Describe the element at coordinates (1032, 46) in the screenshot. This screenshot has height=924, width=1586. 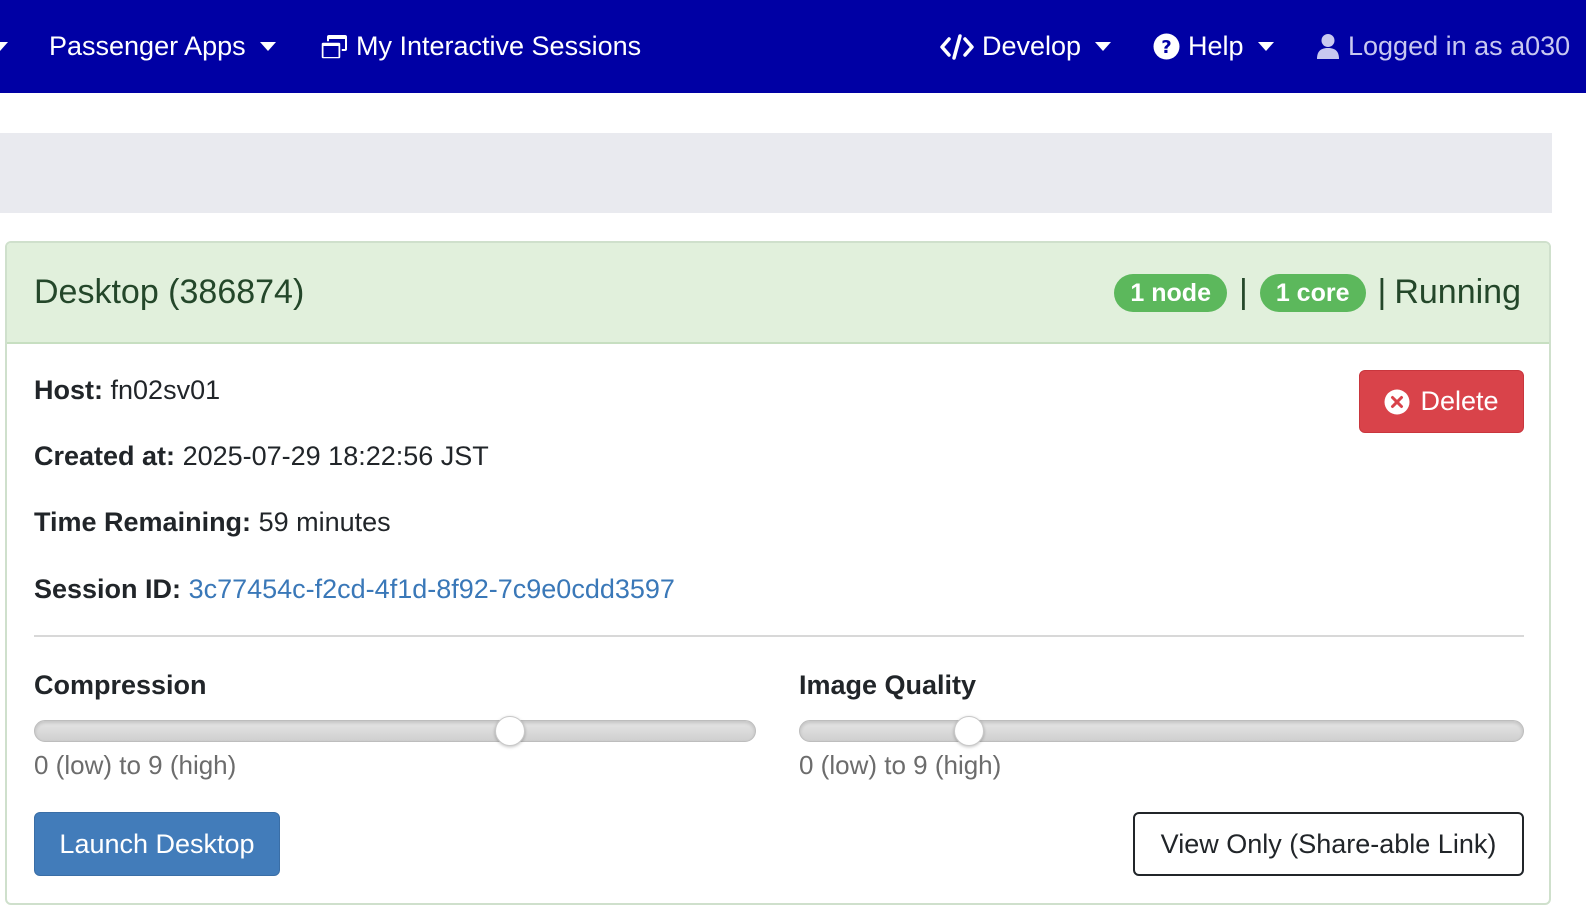
I see `nav-develop-label: Develop` at that location.